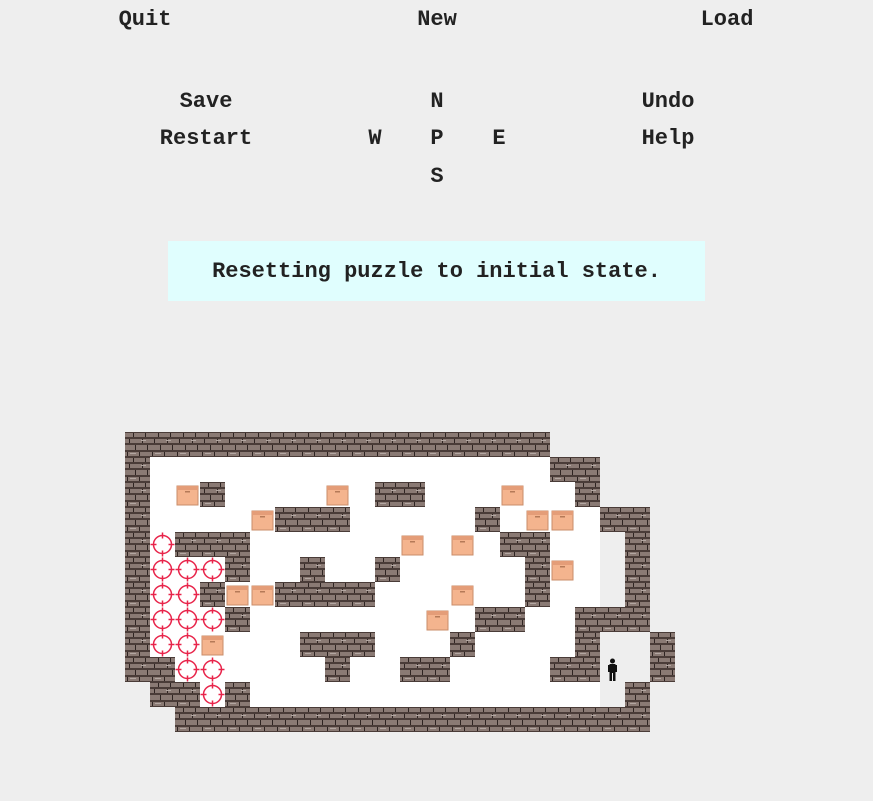  I want to click on move-north-button: N, so click(436, 102).